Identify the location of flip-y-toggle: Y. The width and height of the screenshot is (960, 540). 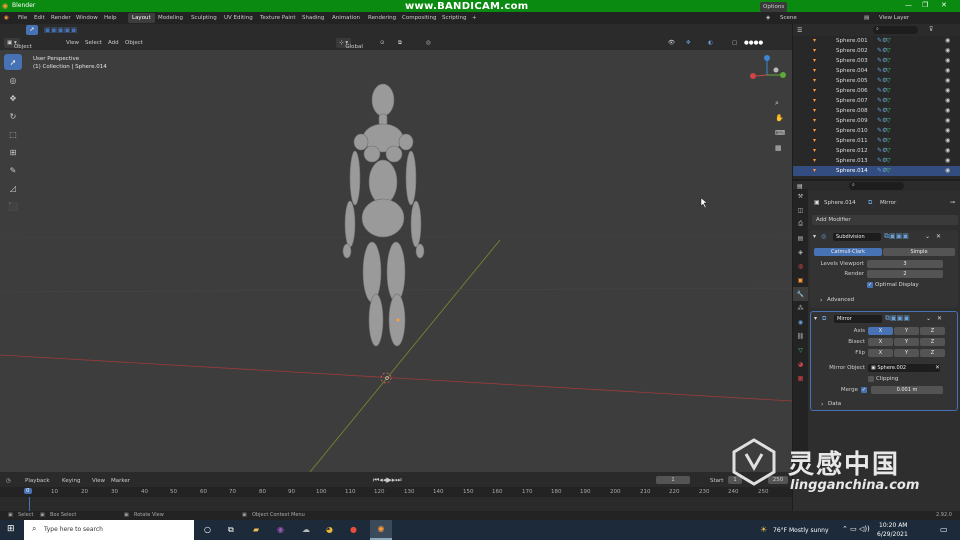
(906, 353).